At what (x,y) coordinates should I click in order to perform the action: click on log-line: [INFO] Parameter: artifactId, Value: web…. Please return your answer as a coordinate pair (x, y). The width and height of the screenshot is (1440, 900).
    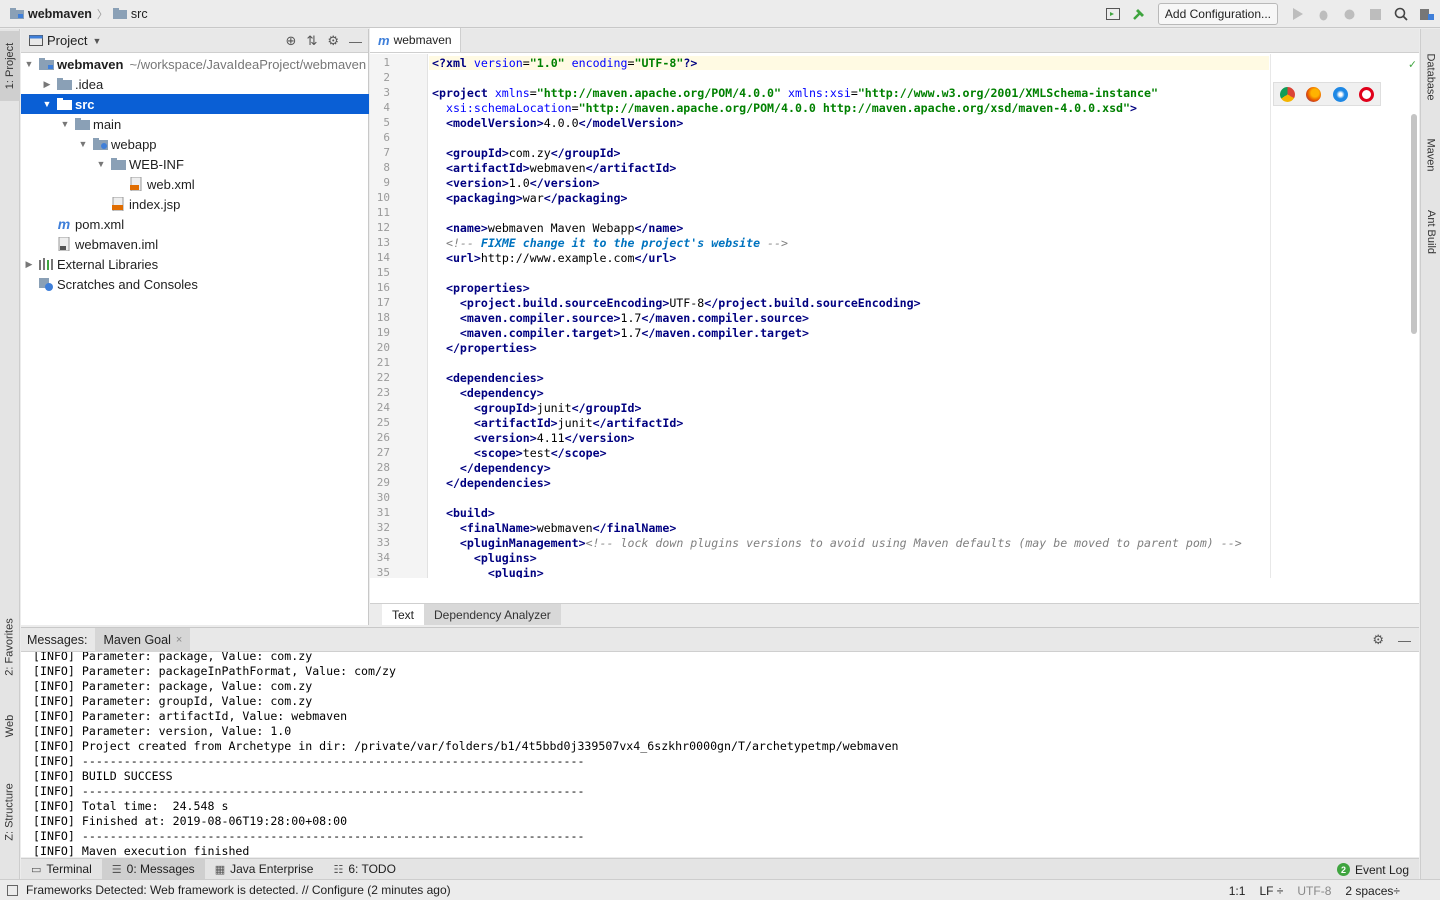
    Looking at the image, I should click on (190, 716).